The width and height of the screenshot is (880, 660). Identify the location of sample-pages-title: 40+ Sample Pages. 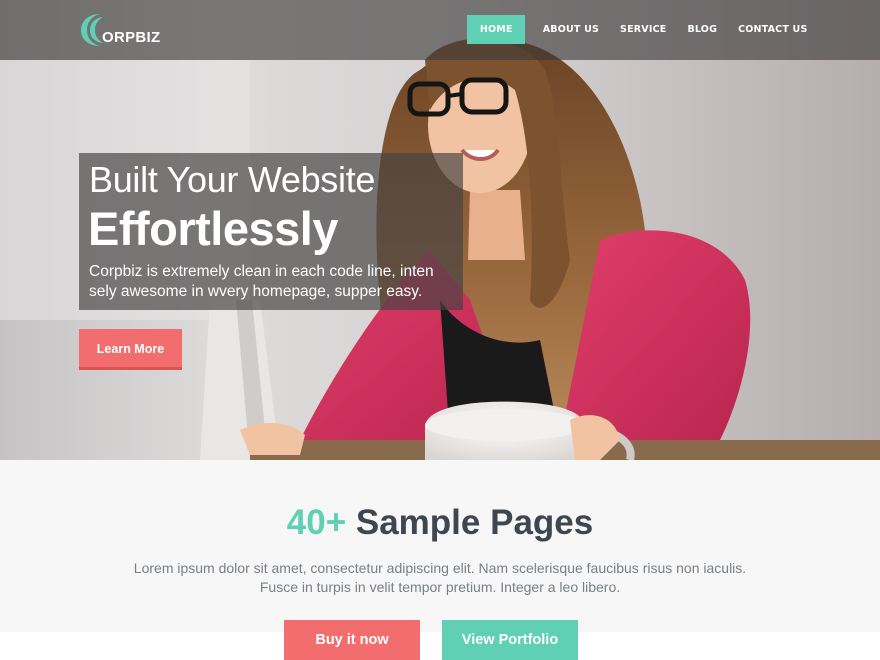
(440, 523).